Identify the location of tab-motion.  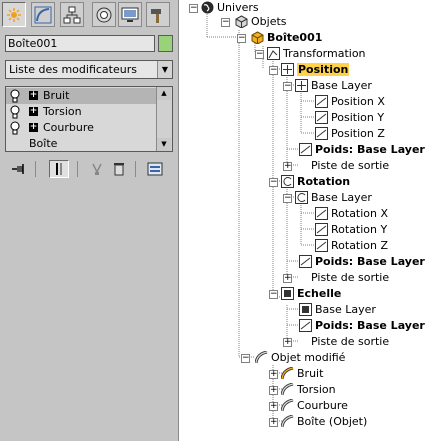
(104, 14).